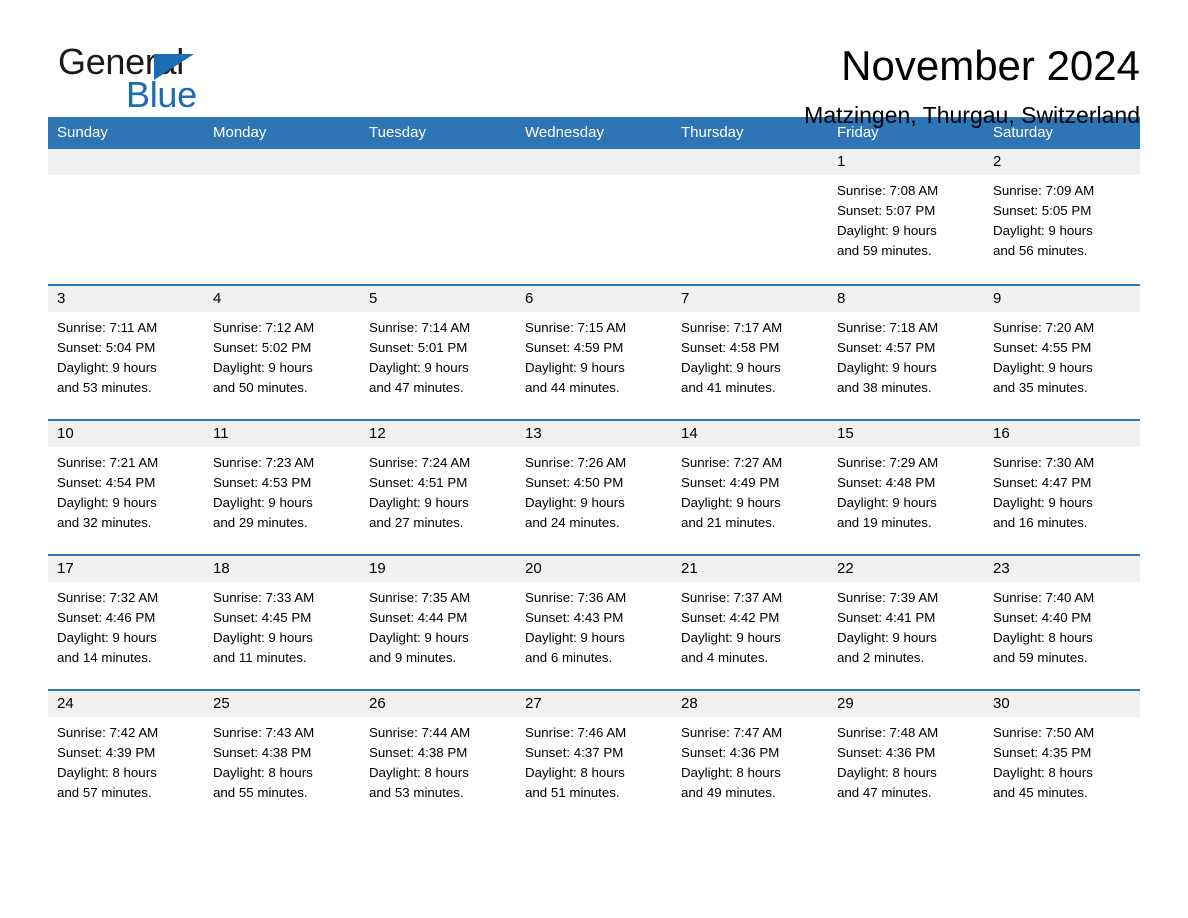 The height and width of the screenshot is (918, 1188). Describe the element at coordinates (594, 569) in the screenshot. I see `day-number: 20` at that location.